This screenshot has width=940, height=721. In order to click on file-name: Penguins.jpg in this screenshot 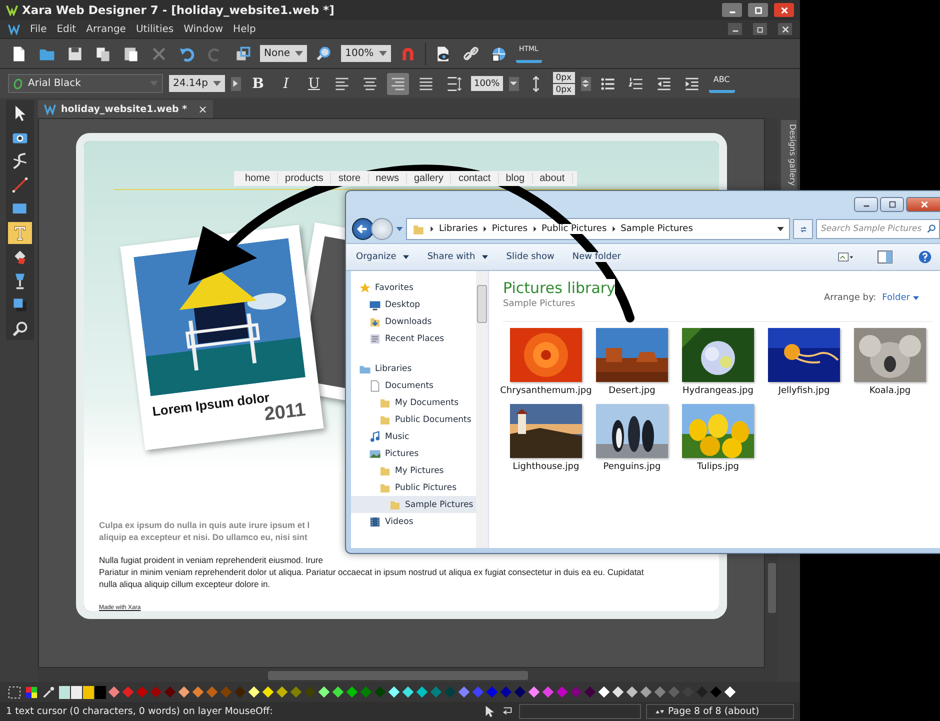, I will do `click(632, 467)`.